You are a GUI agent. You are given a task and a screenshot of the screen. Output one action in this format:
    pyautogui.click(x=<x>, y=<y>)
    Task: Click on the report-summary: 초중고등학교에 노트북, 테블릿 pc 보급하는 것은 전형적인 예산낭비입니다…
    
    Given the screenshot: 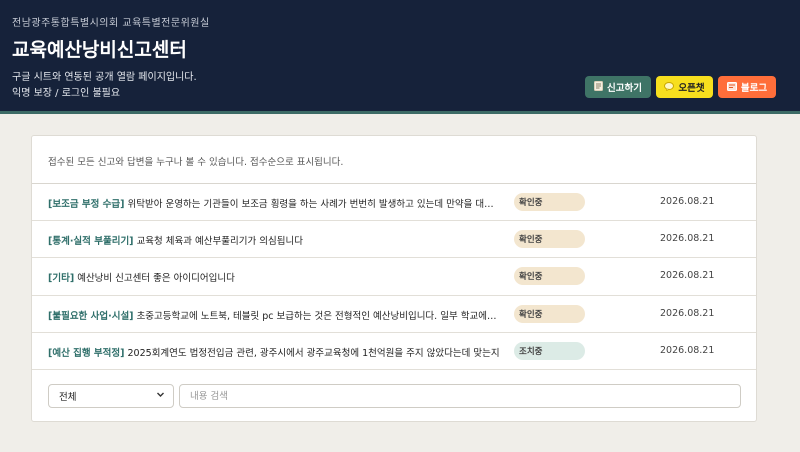 What is the action you would take?
    pyautogui.click(x=319, y=316)
    